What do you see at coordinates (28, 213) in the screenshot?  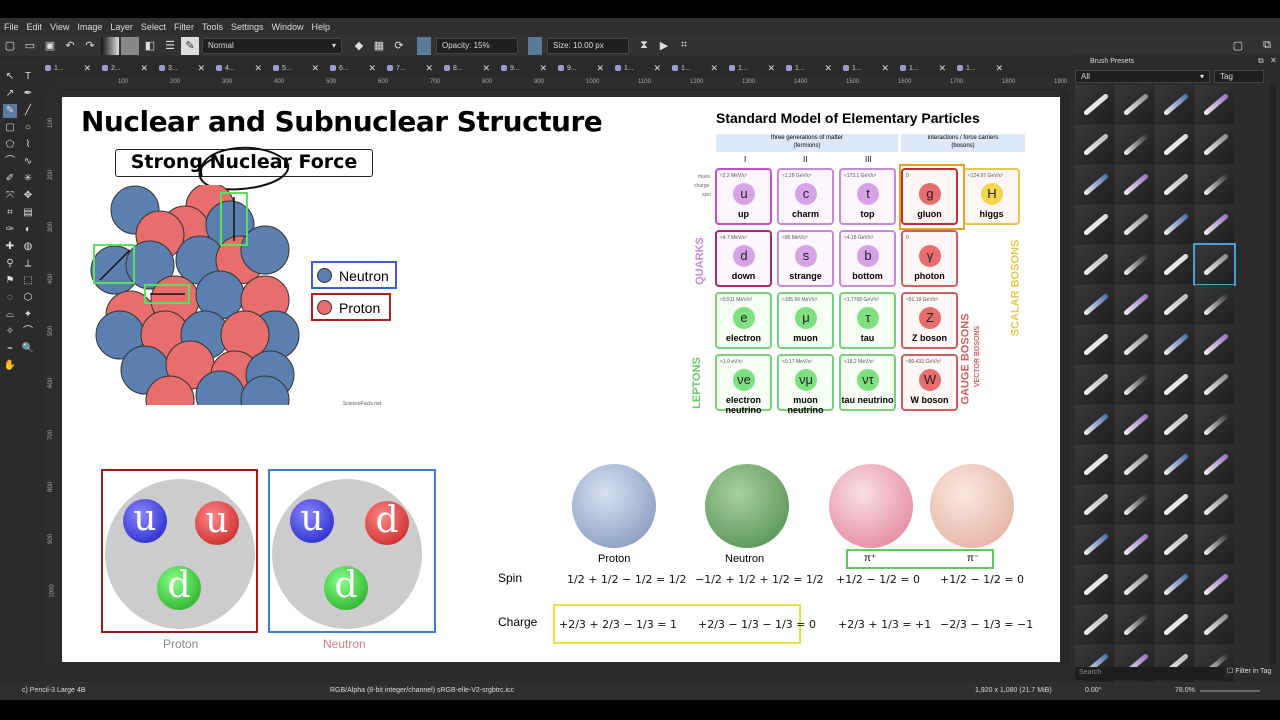 I see `gradient-tool-icon: ▤` at bounding box center [28, 213].